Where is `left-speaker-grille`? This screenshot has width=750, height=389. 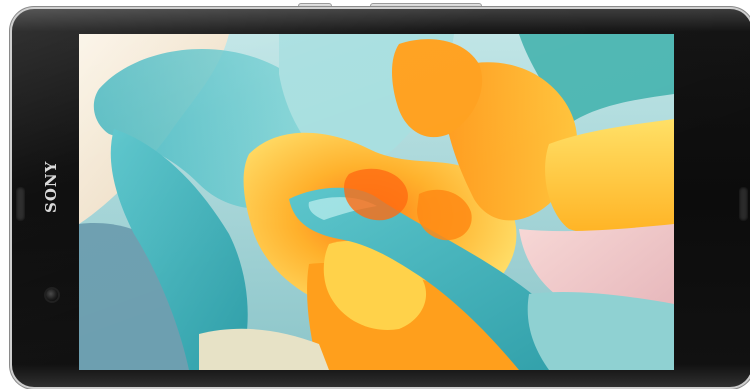 left-speaker-grille is located at coordinates (20, 204).